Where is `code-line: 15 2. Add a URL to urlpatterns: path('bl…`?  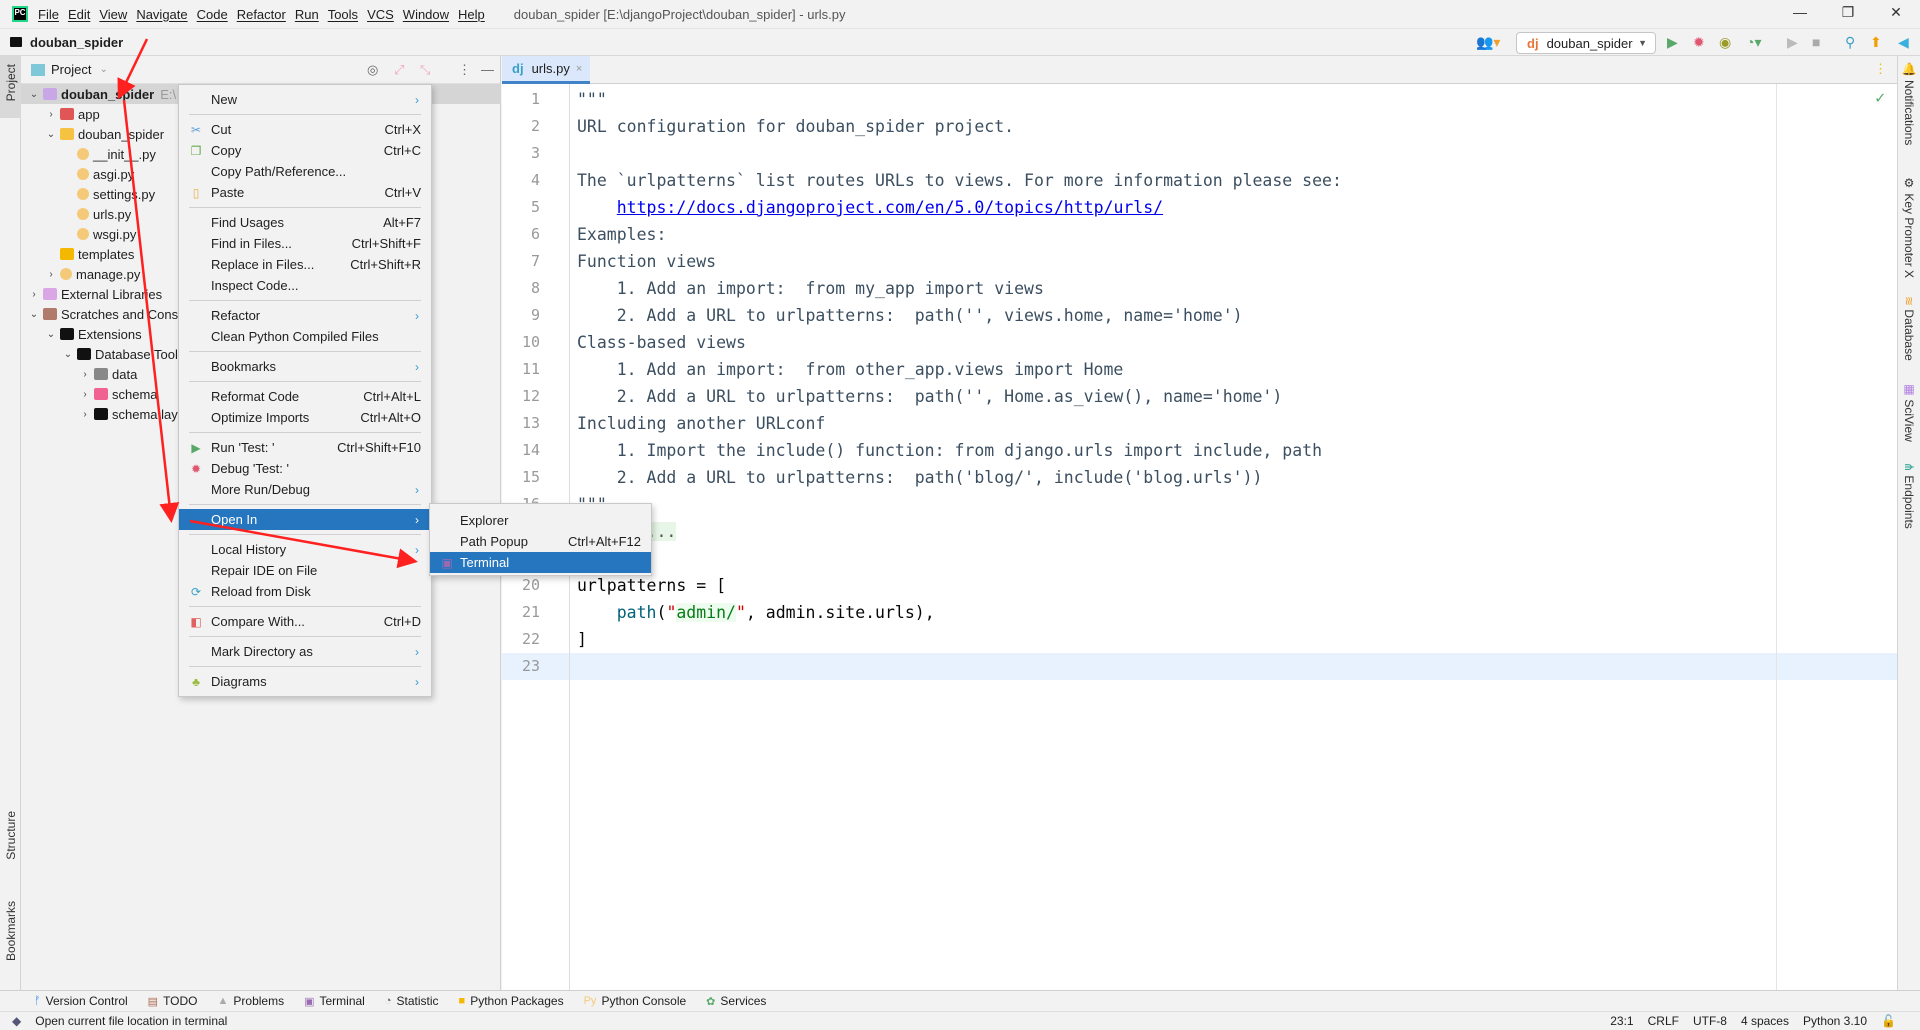 code-line: 15 2. Add a URL to urlpatterns: path('bl… is located at coordinates (1199, 477).